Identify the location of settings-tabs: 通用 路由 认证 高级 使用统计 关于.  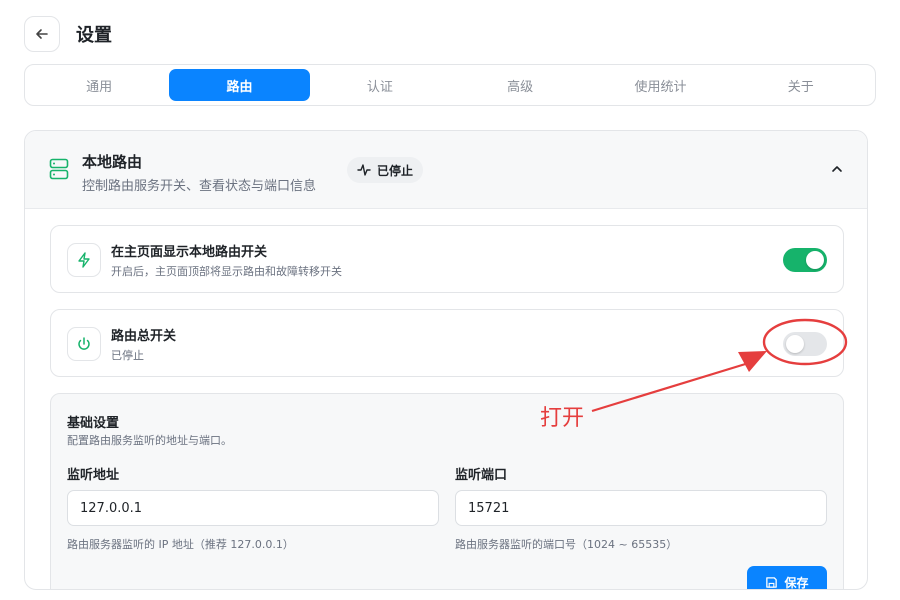
(450, 85).